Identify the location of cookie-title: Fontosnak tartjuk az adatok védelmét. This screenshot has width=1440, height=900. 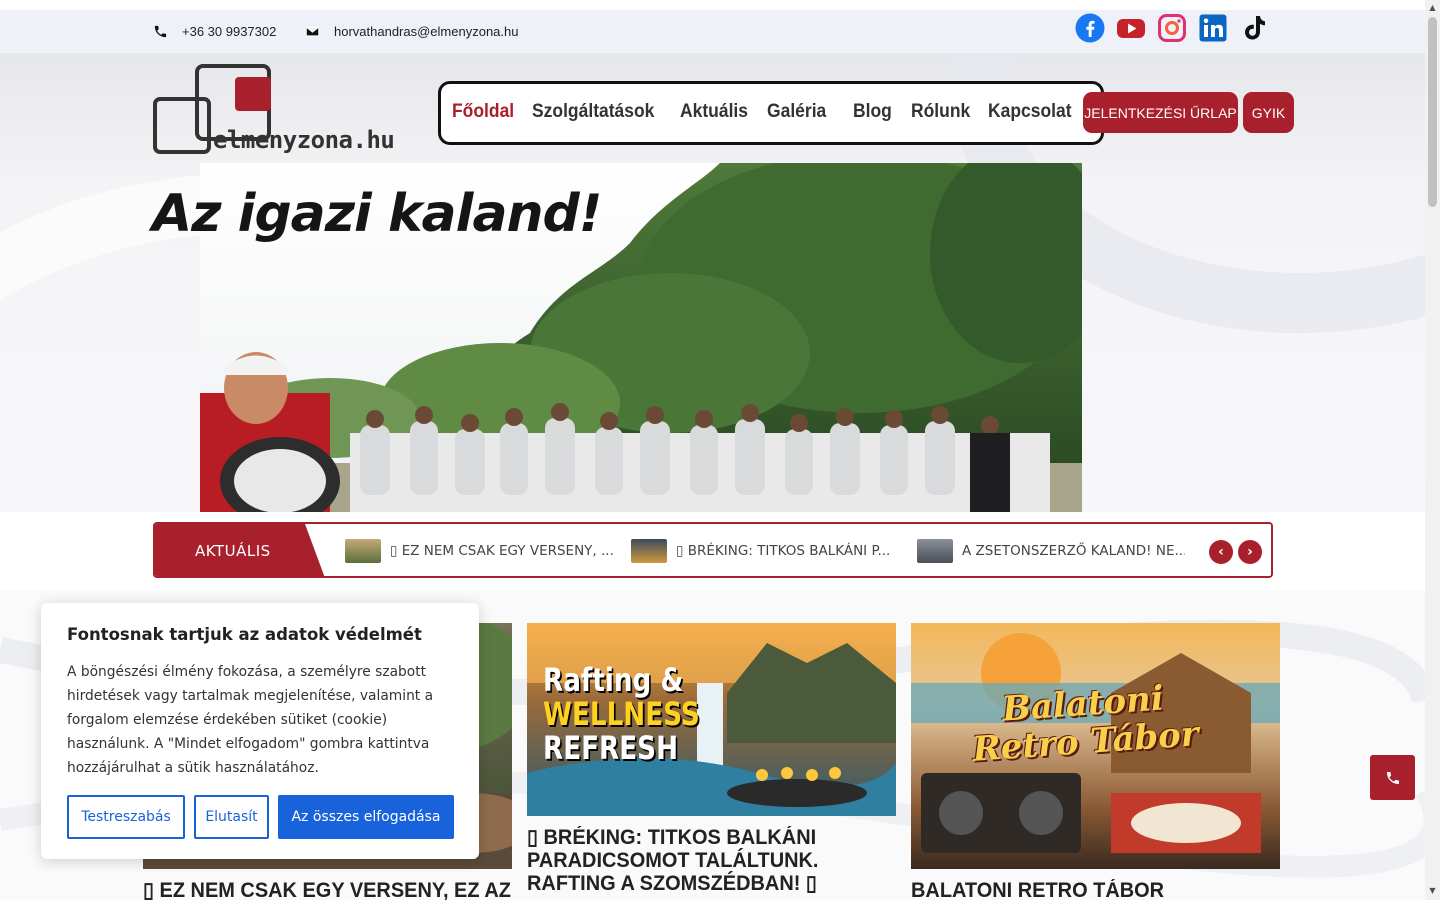
(244, 634).